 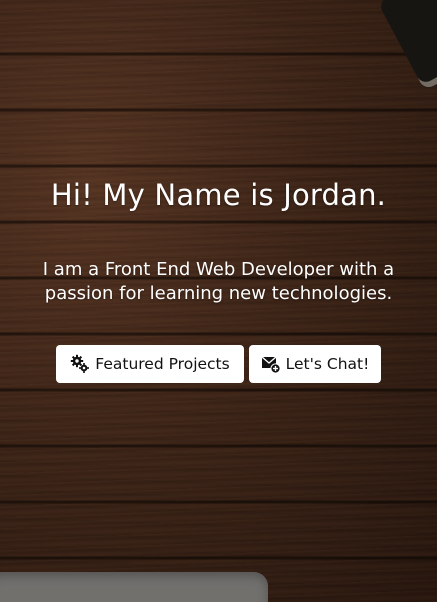 I want to click on hero-heading: Hi! My Name is Jordan., so click(x=218, y=195).